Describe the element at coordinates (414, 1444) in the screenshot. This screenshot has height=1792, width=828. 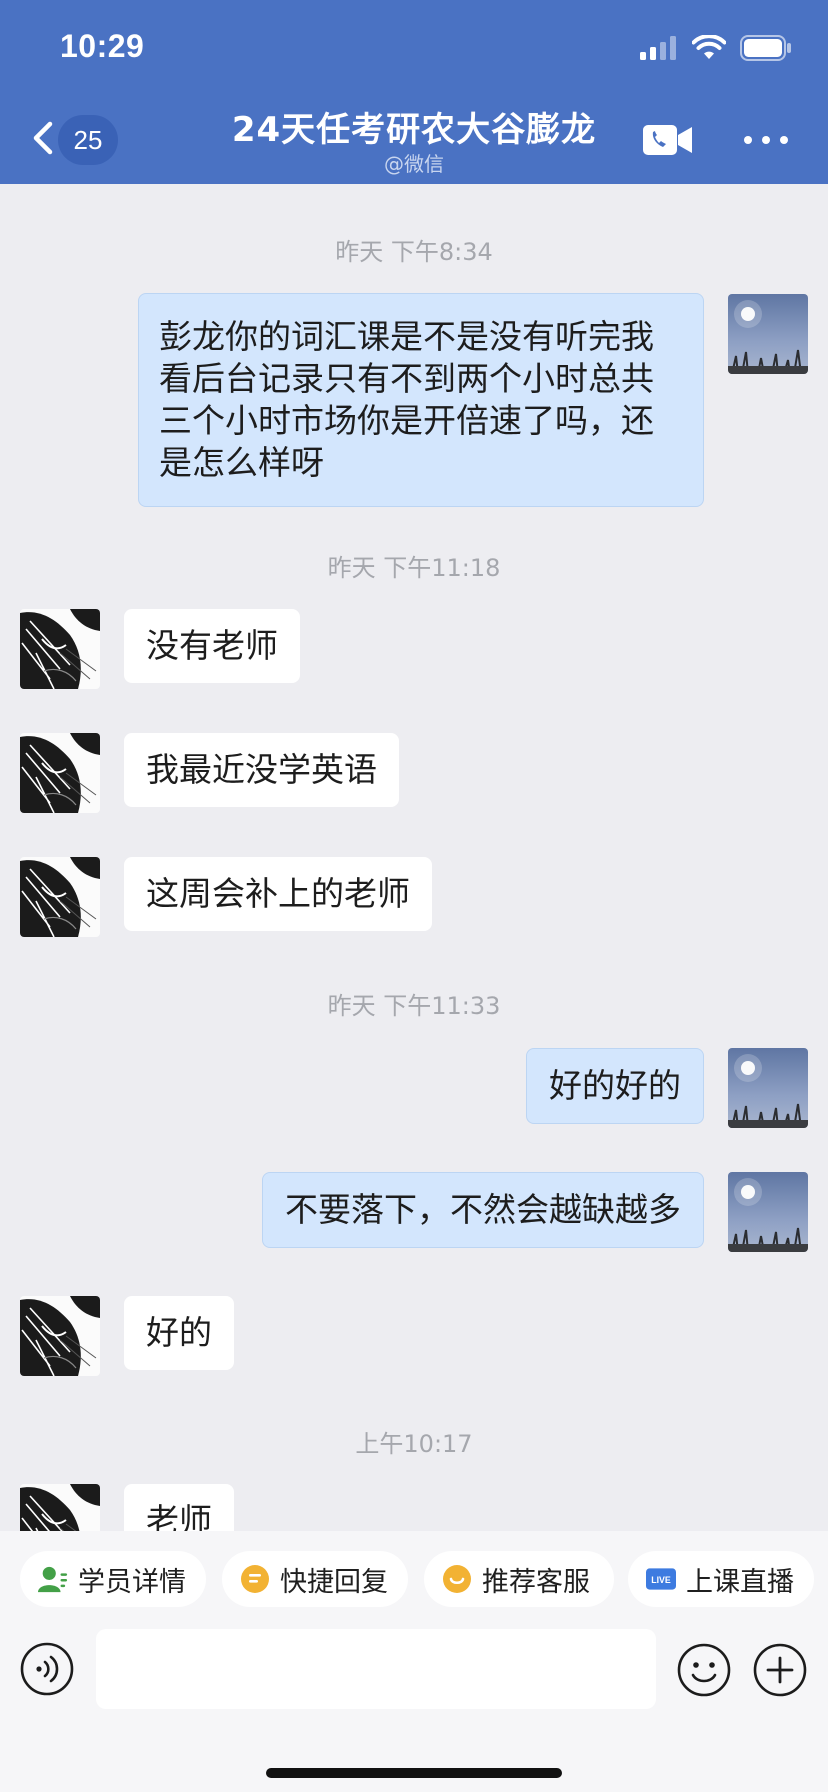
I see `timestamp: 上午10:17` at that location.